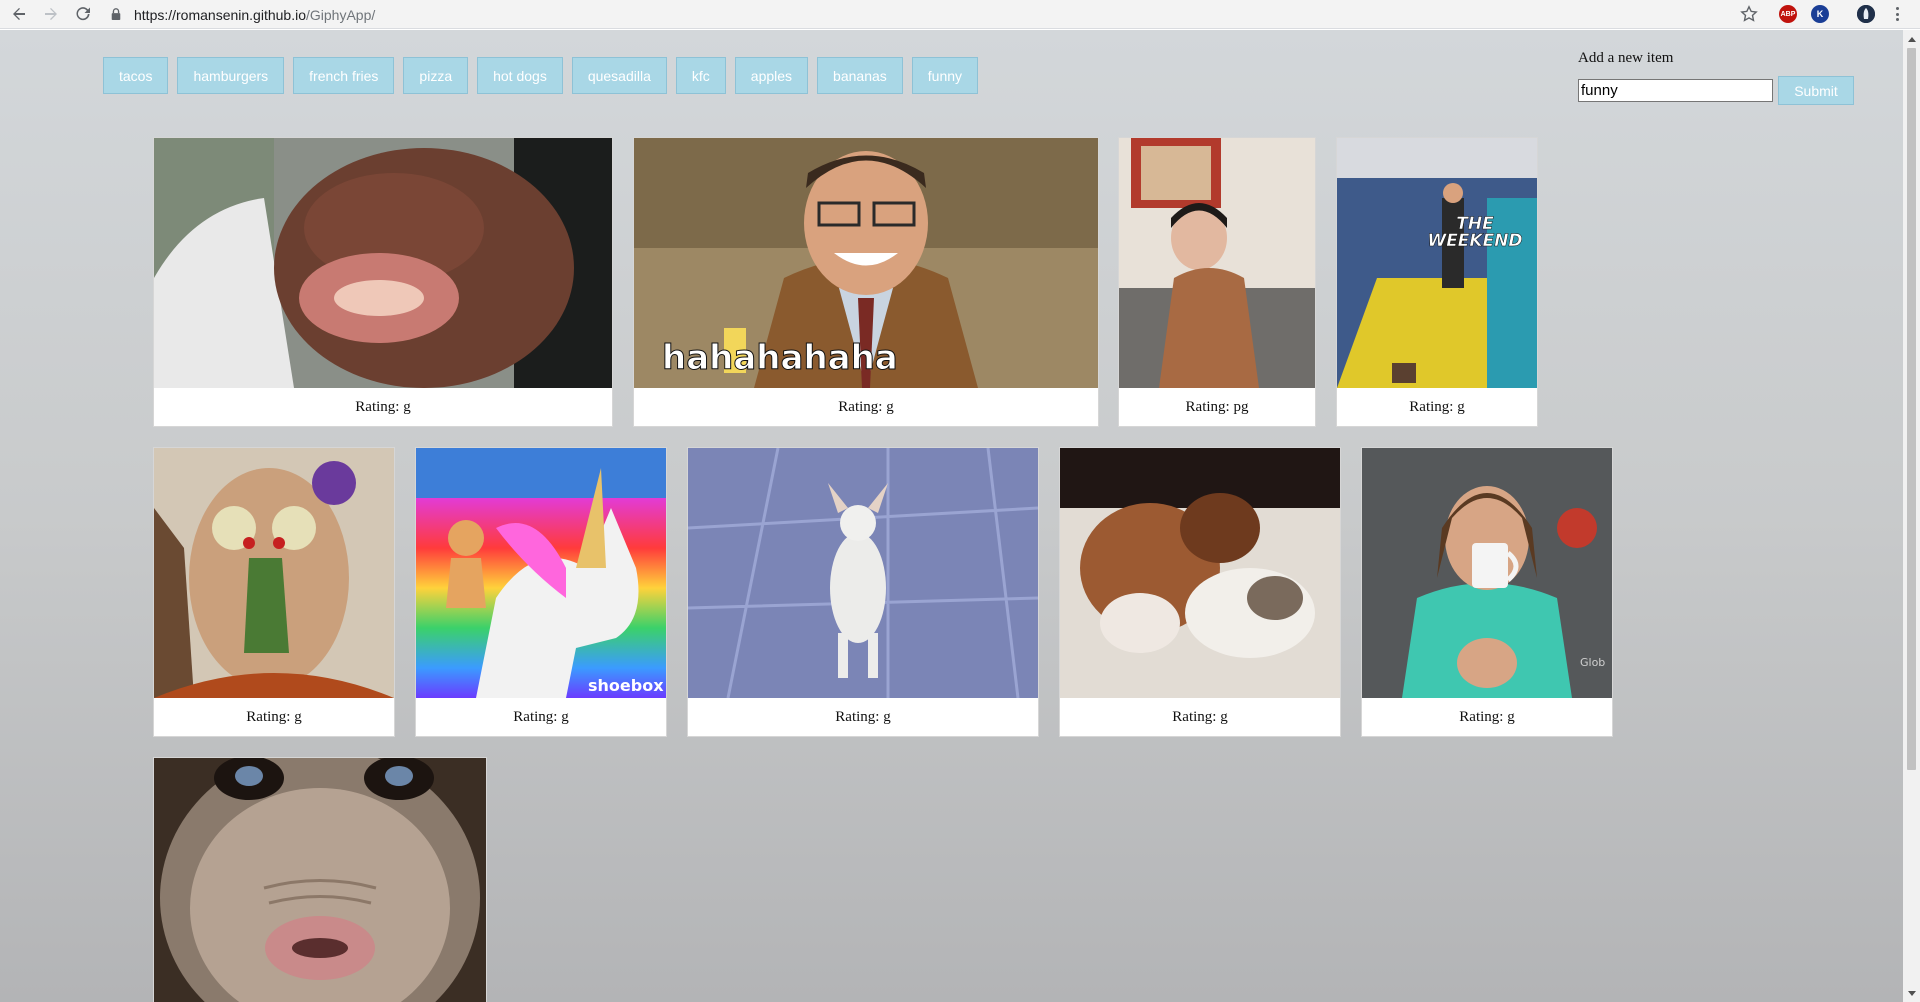 Image resolution: width=1920 pixels, height=1002 pixels. What do you see at coordinates (1626, 58) in the screenshot?
I see `add-item-label: Add a new item` at bounding box center [1626, 58].